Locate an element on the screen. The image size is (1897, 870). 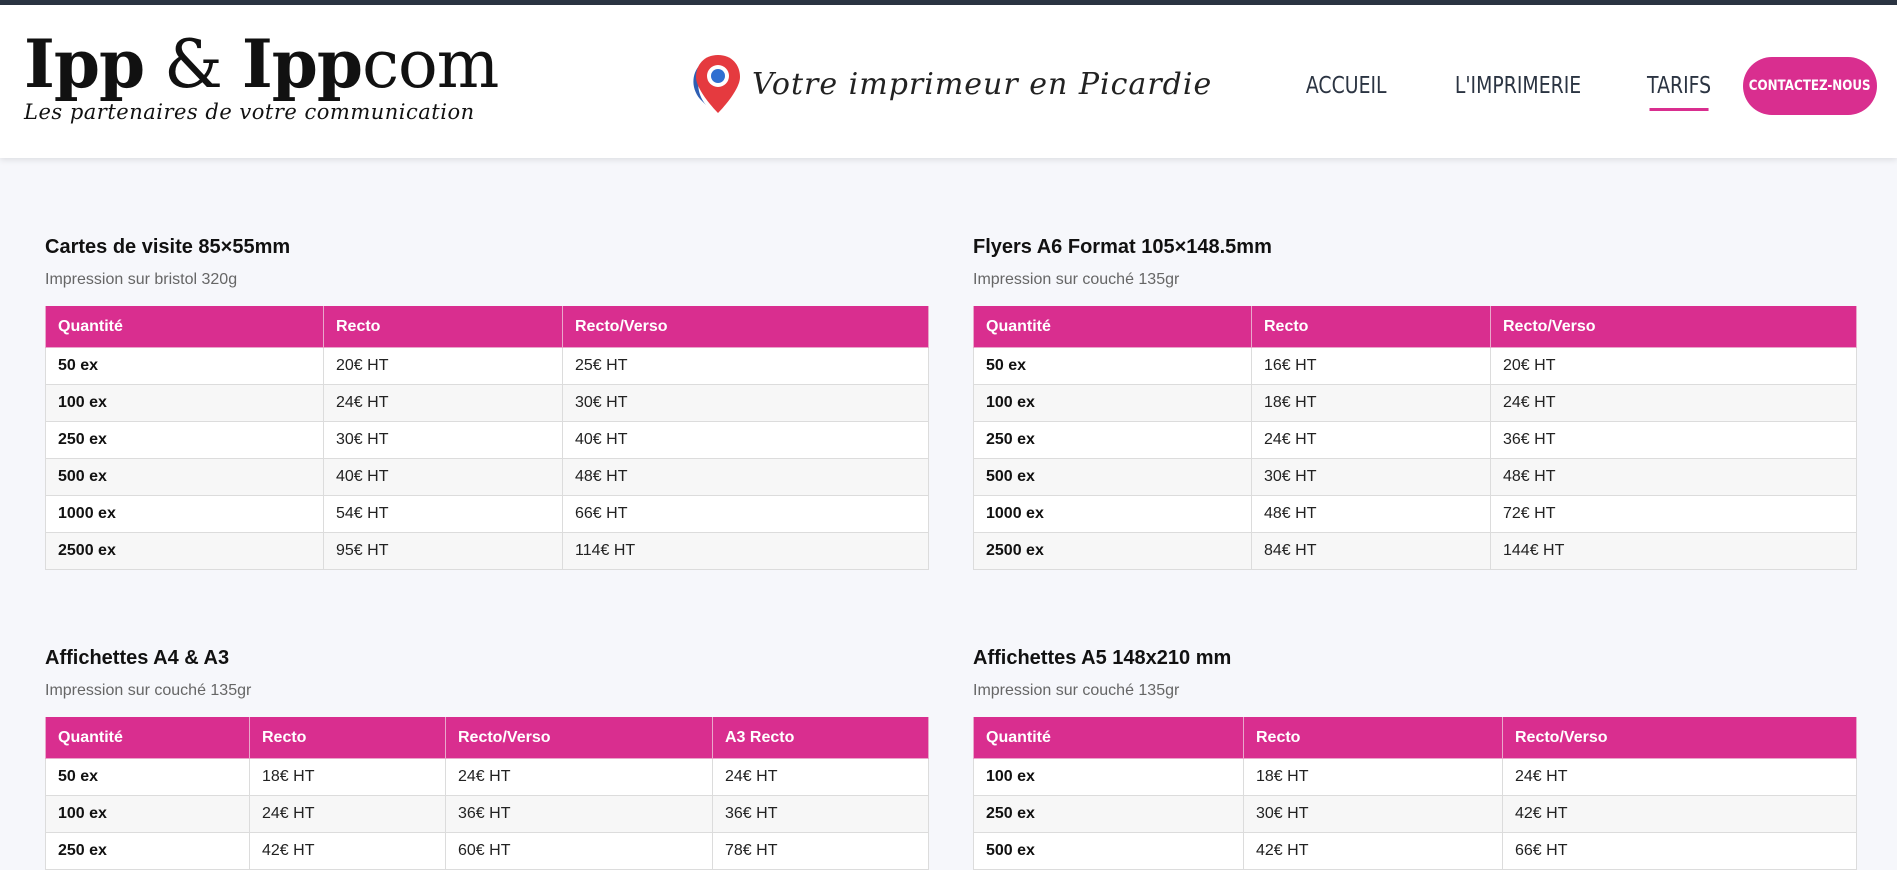
table-header-row: Quantité Recto Recto/Verso A3 Recto is located at coordinates (487, 738).